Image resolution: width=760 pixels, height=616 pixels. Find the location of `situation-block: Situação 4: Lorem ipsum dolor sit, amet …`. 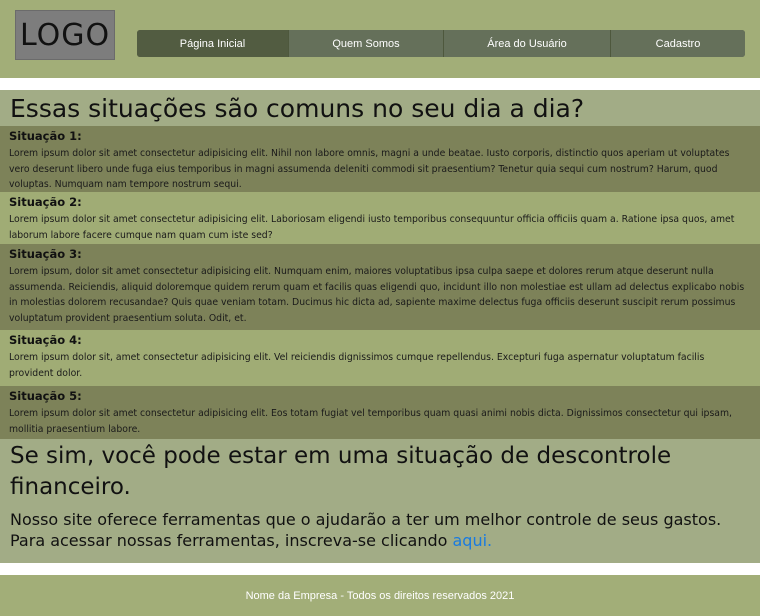

situation-block: Situação 4: Lorem ipsum dolor sit, amet … is located at coordinates (380, 358).